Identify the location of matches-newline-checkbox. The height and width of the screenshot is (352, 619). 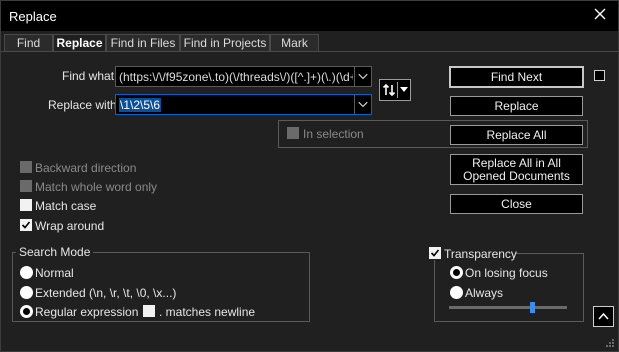
(149, 311).